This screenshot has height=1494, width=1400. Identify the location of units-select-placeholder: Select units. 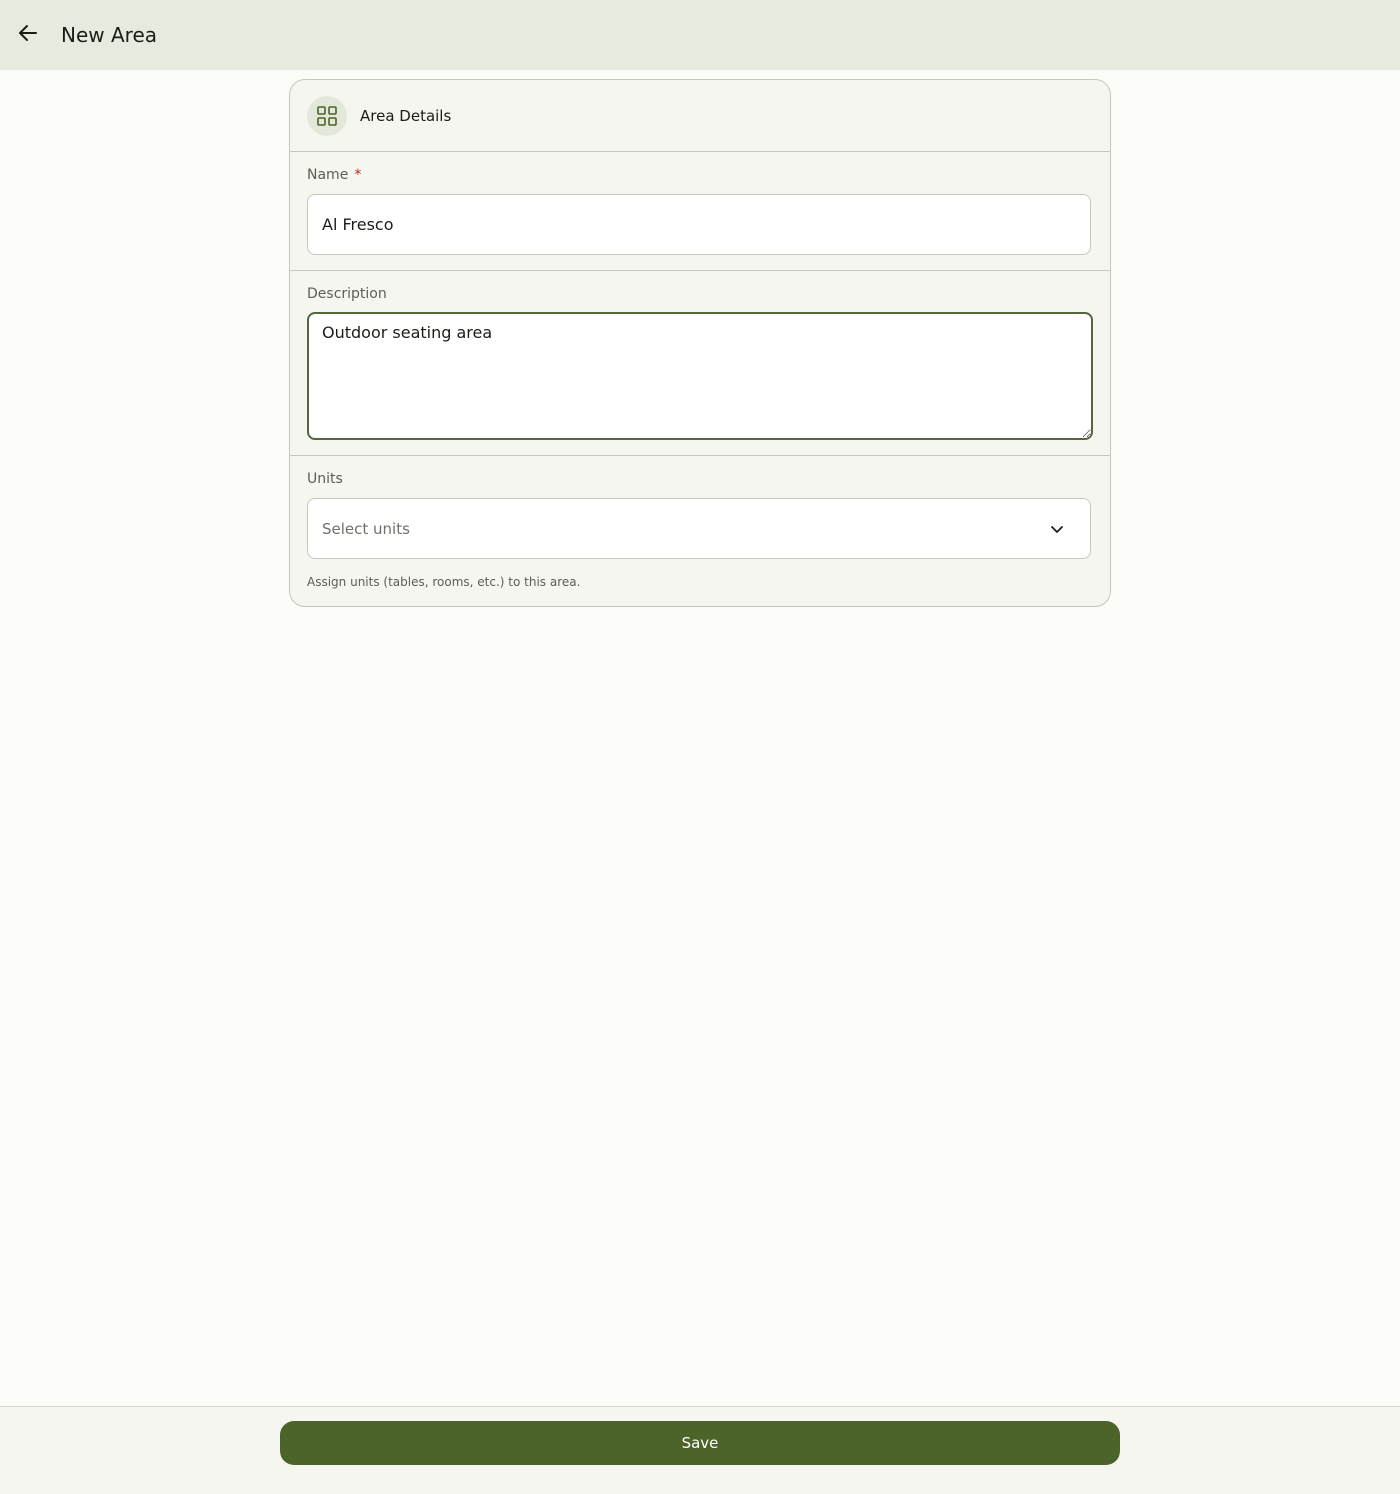
(366, 528).